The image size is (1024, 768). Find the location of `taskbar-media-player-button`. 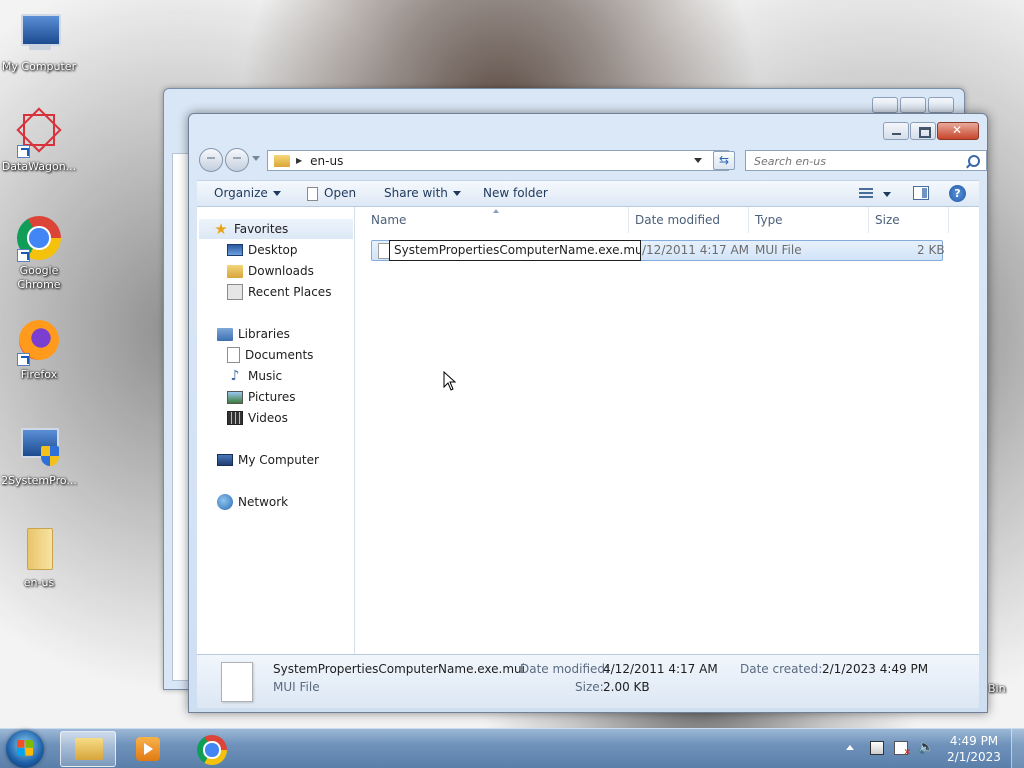

taskbar-media-player-button is located at coordinates (148, 749).